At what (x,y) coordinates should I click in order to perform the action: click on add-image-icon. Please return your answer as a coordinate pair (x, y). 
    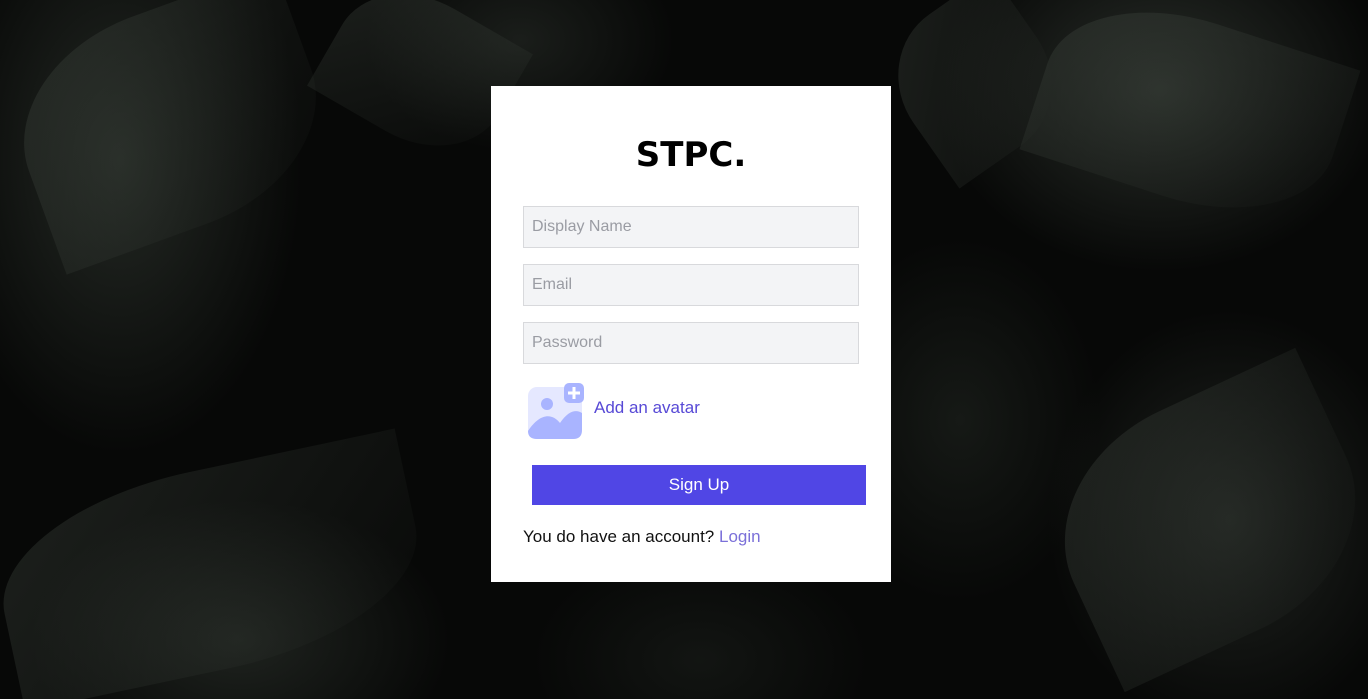
    Looking at the image, I should click on (556, 411).